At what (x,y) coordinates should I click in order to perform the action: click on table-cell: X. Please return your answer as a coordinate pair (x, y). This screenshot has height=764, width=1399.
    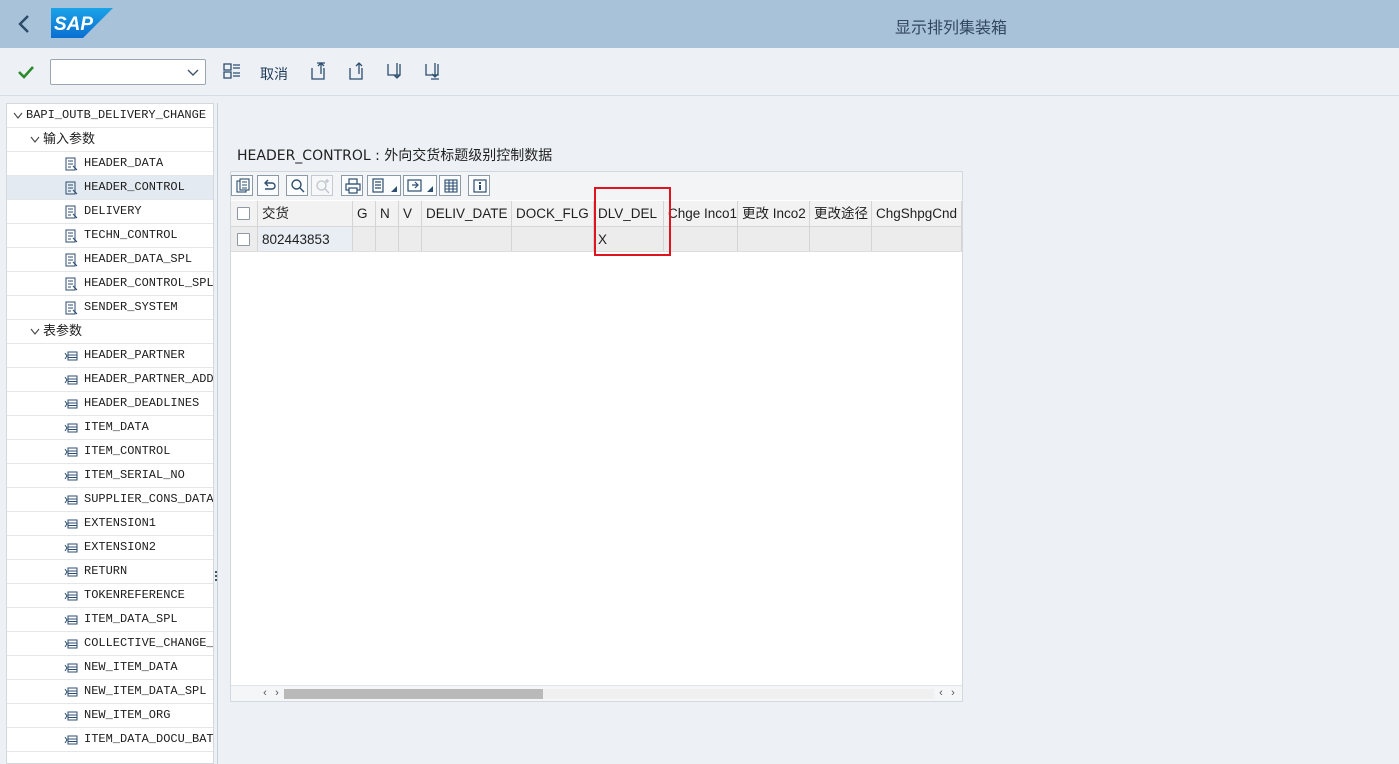
    Looking at the image, I should click on (629, 239).